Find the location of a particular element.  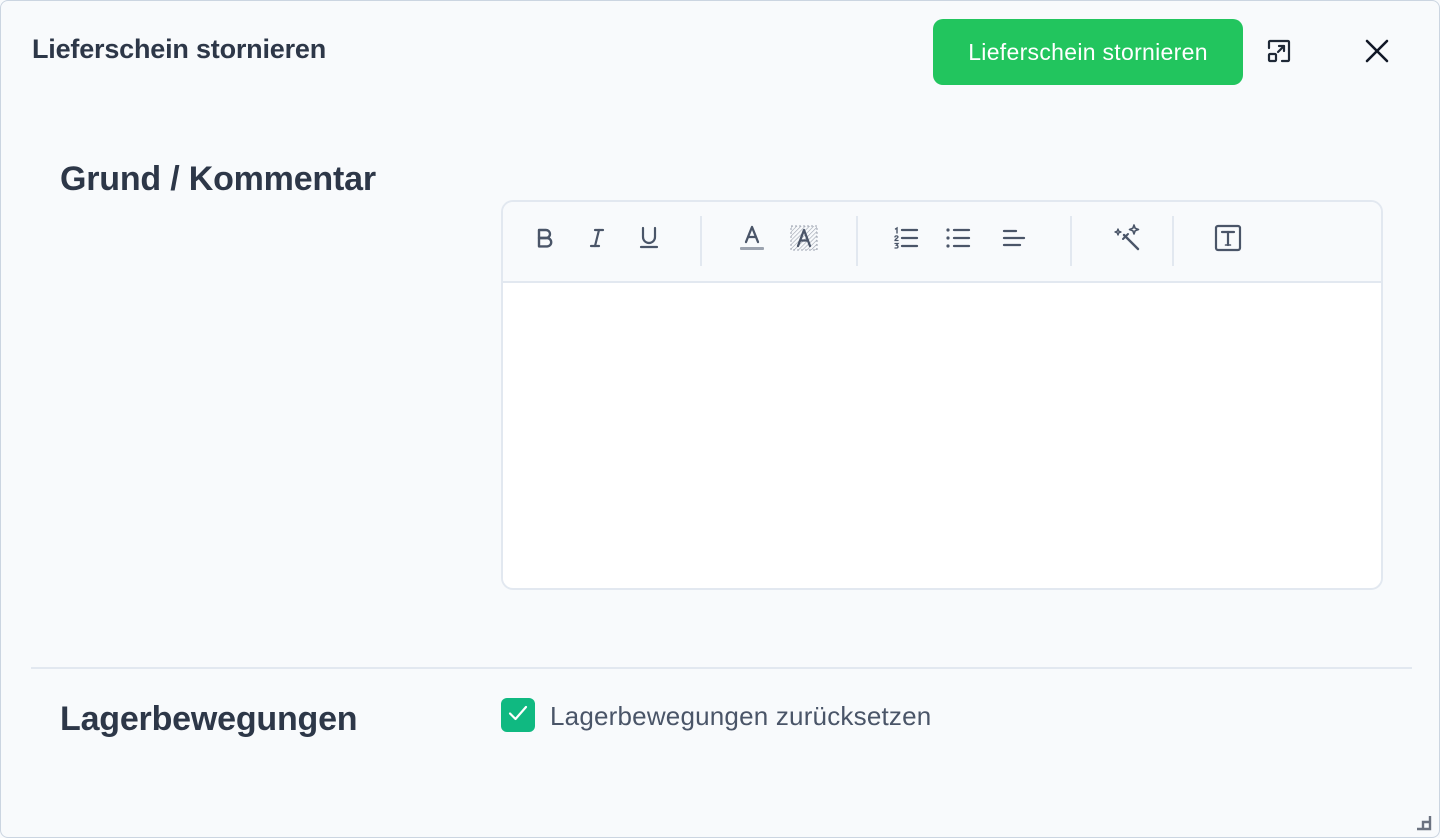

bullet-list-button is located at coordinates (958, 240).